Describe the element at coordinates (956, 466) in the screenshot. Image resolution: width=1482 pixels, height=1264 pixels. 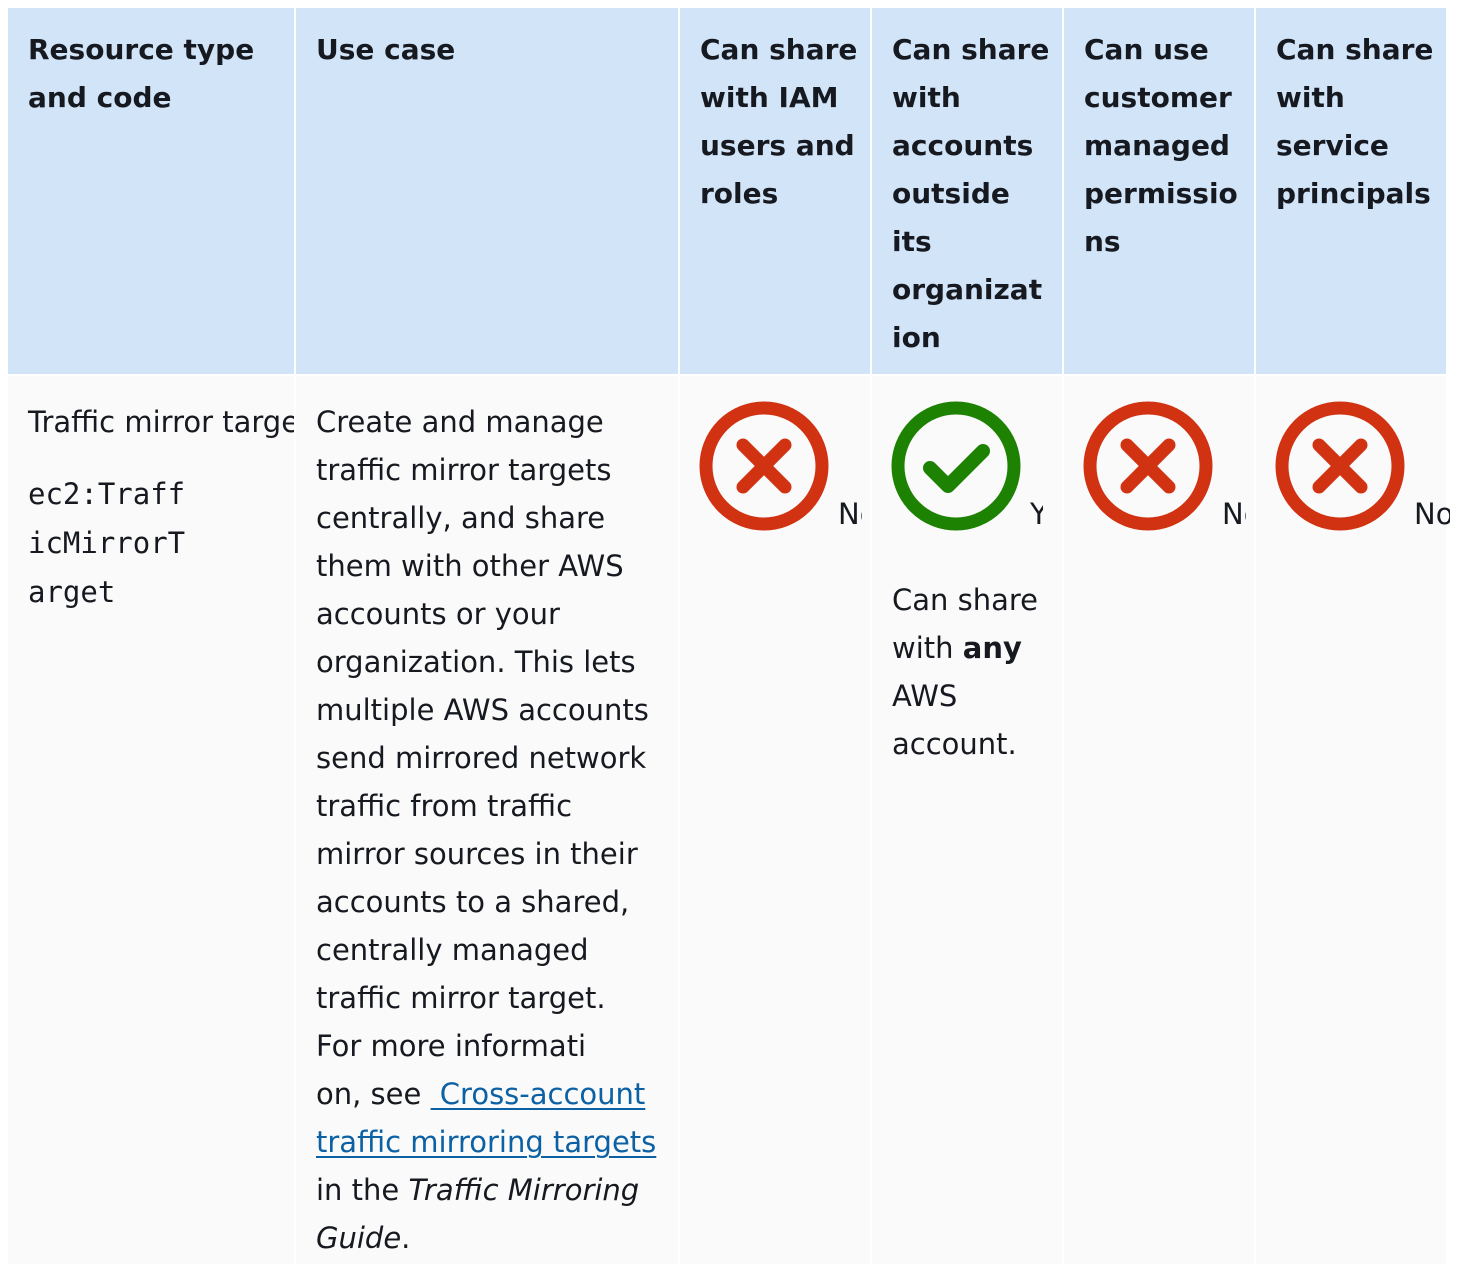
I see `success-check-icon` at that location.